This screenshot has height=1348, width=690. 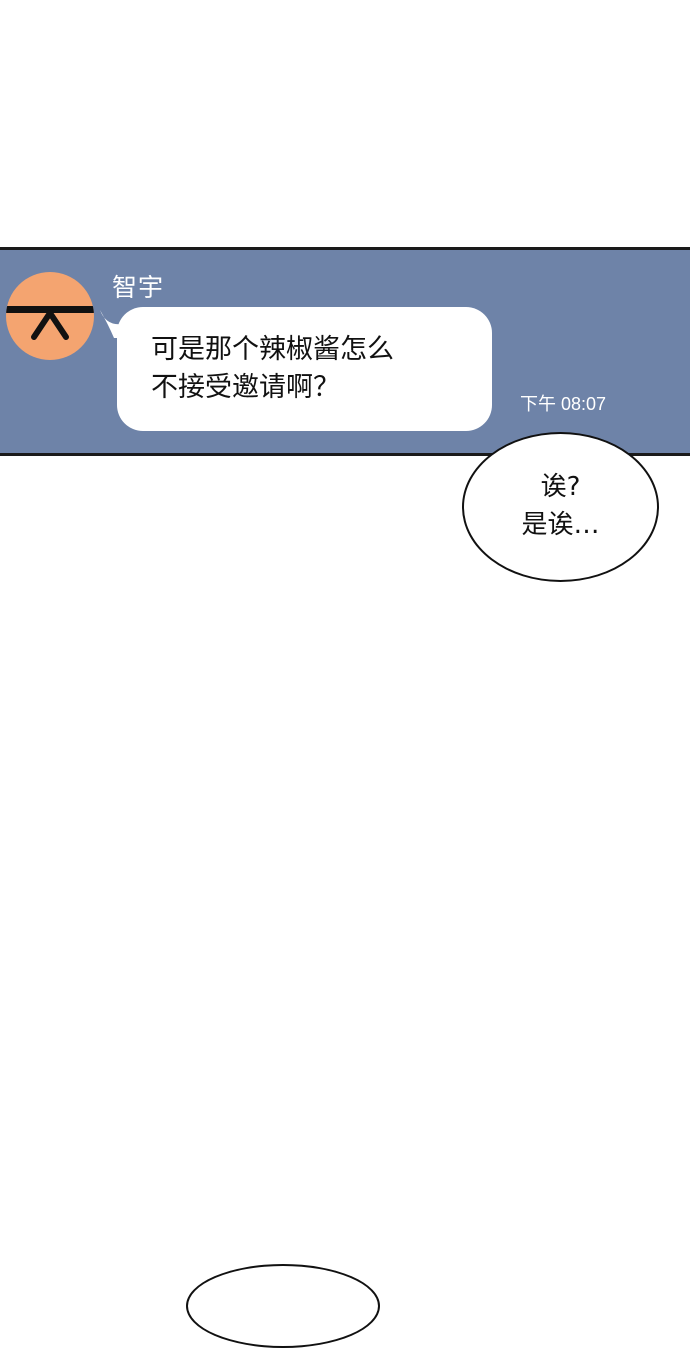 What do you see at coordinates (272, 368) in the screenshot?
I see `message-text: 可是那个辣椒酱怎么 不接受邀请啊？` at bounding box center [272, 368].